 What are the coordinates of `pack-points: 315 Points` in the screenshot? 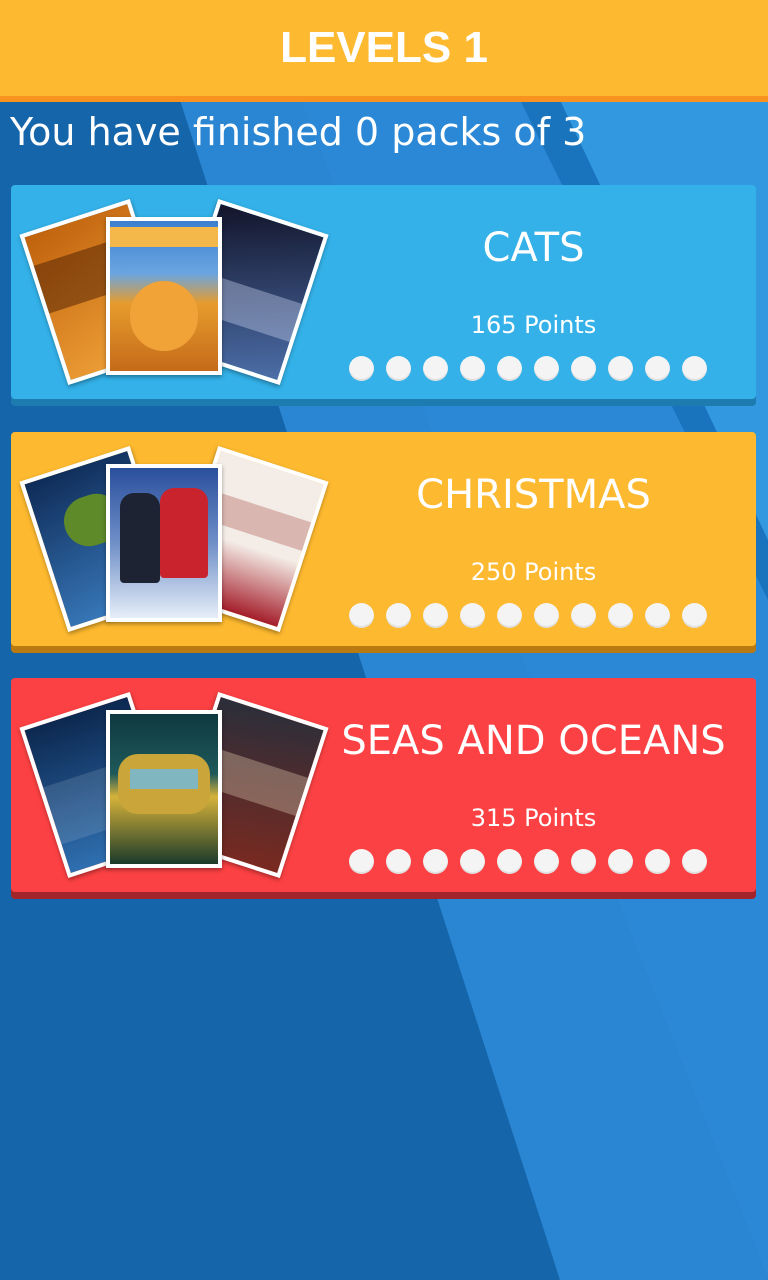 It's located at (533, 818).